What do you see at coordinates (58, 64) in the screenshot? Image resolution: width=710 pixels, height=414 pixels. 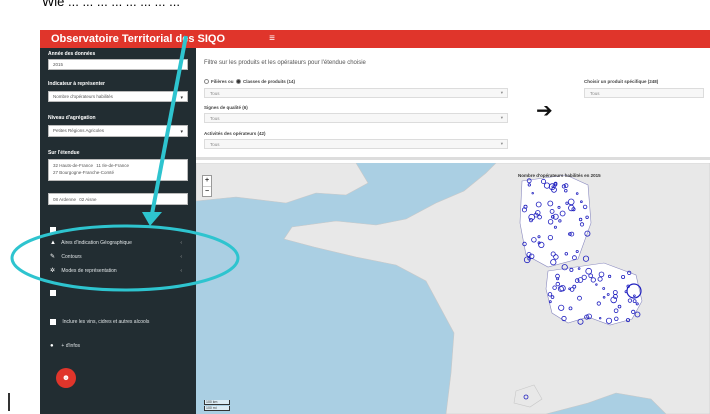 I see `year-value: 2015` at bounding box center [58, 64].